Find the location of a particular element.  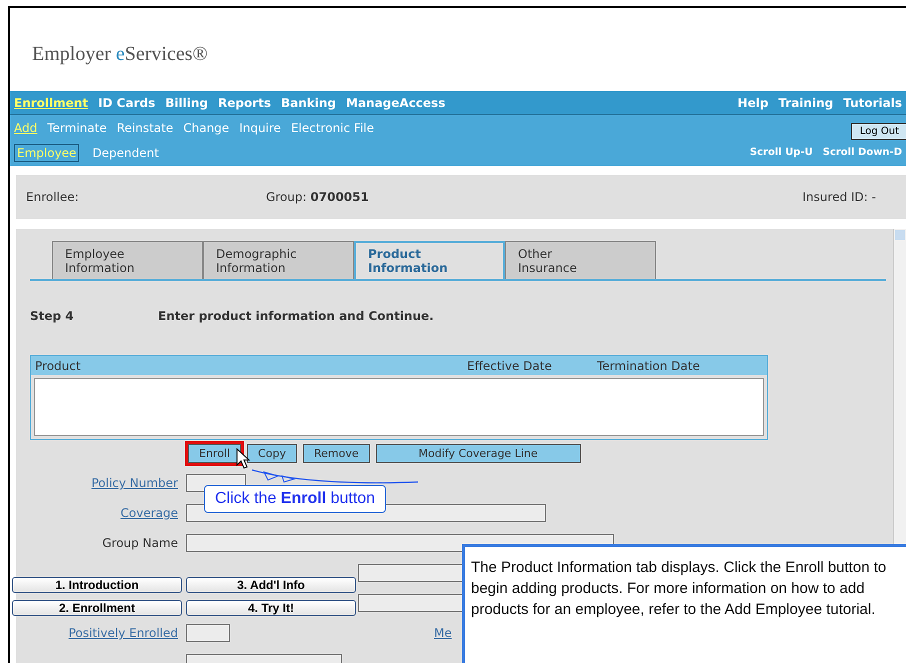

tutorial-dialog: The Product Information tab displays. Click the Enroll button to begin adding products. For more information on how to add products for an employee, refer to the Add Employee tutorial. is located at coordinates (684, 603).